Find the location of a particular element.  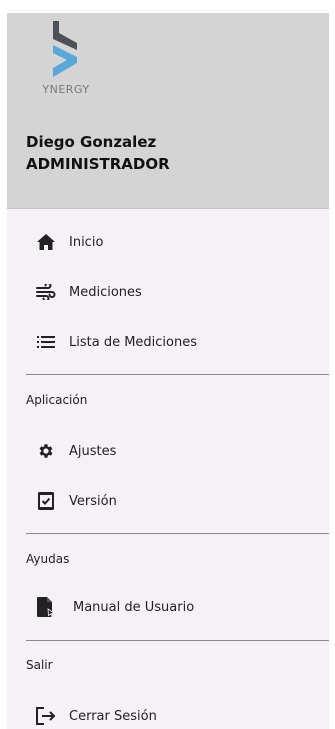

menu-item-label: Inicio is located at coordinates (86, 242).